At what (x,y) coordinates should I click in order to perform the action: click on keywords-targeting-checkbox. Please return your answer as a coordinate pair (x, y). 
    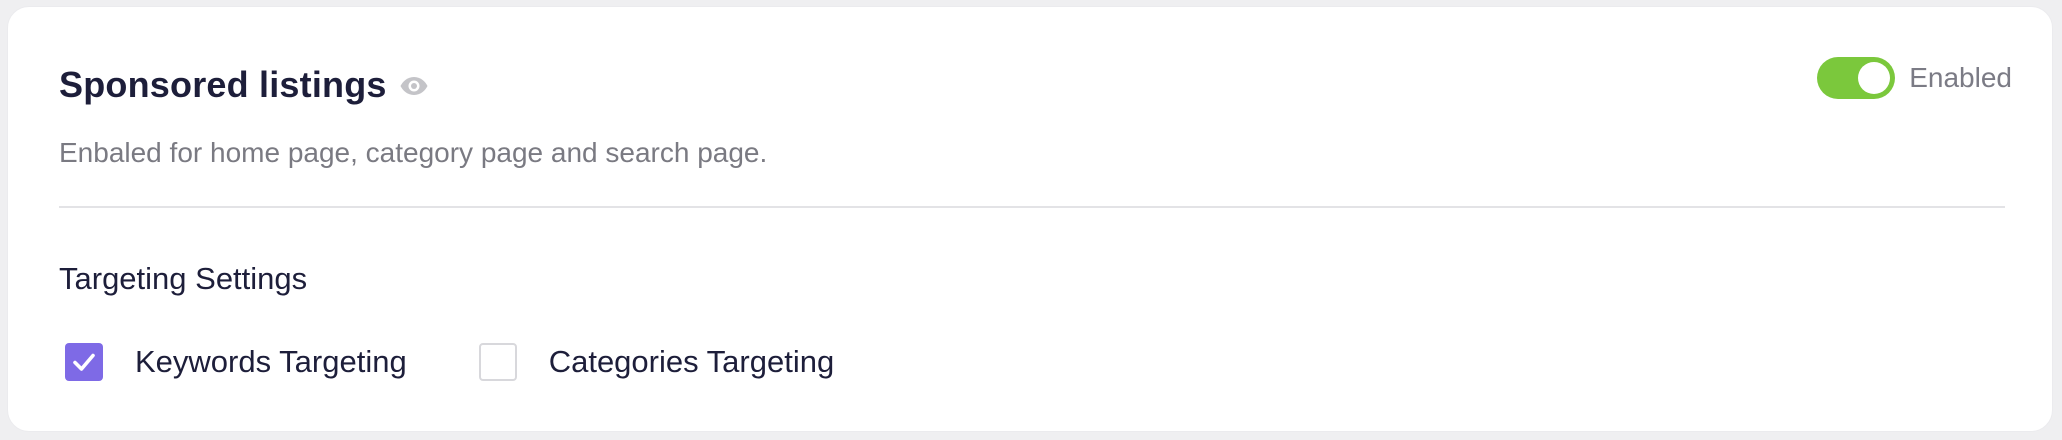
    Looking at the image, I should click on (84, 362).